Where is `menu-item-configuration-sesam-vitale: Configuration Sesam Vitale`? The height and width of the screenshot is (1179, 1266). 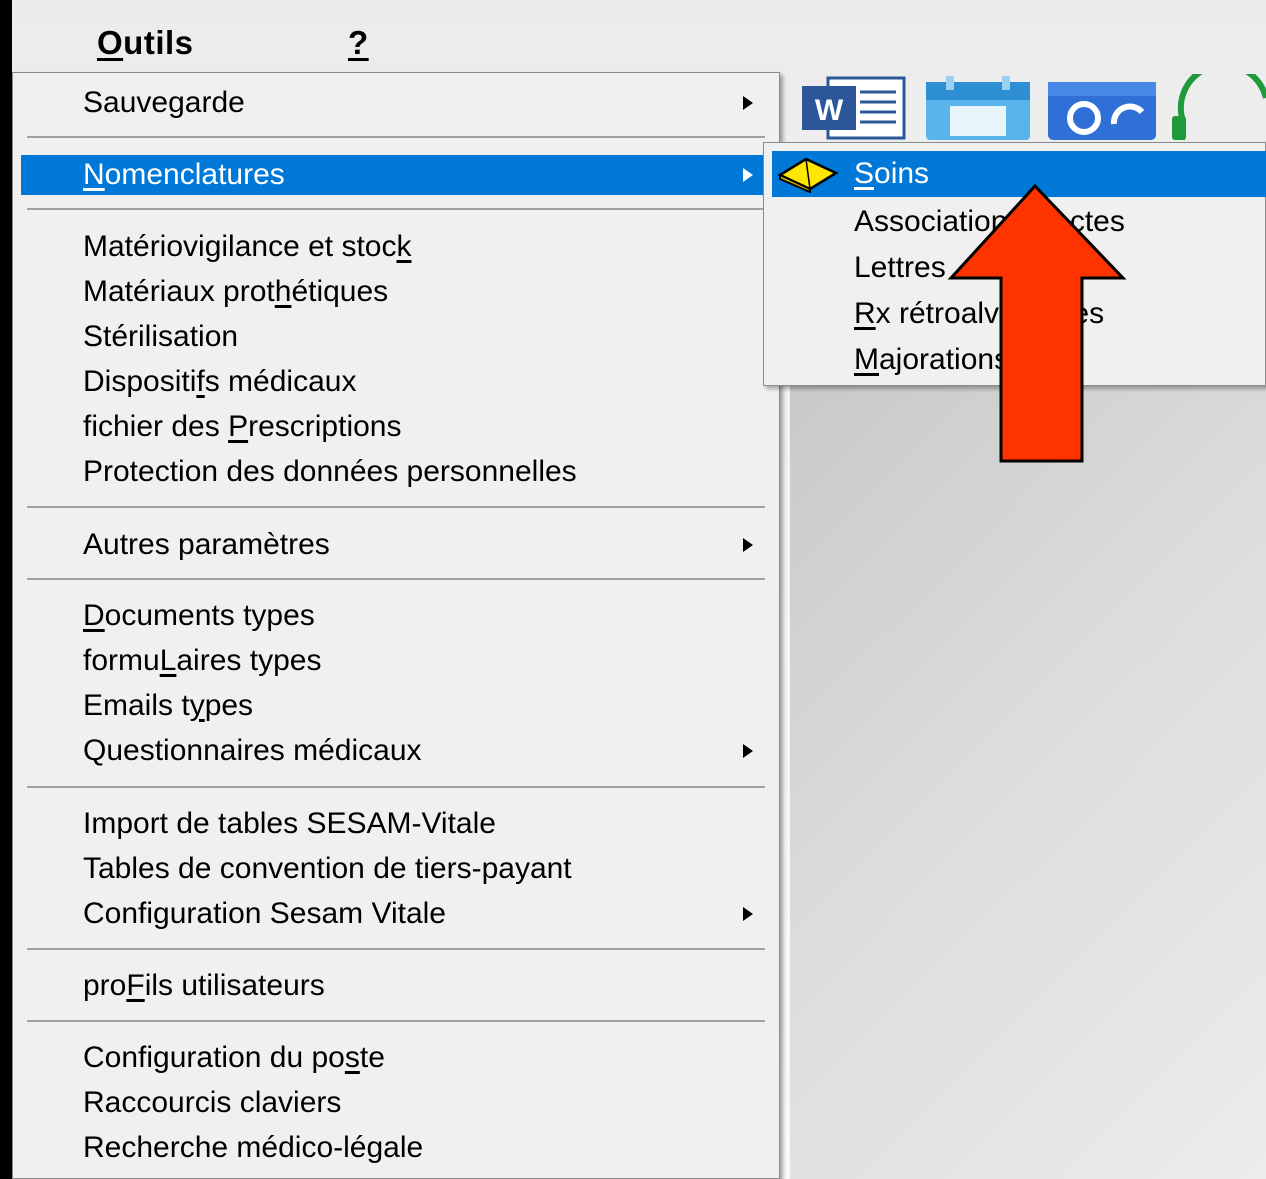
menu-item-configuration-sesam-vitale: Configuration Sesam Vitale is located at coordinates (397, 914).